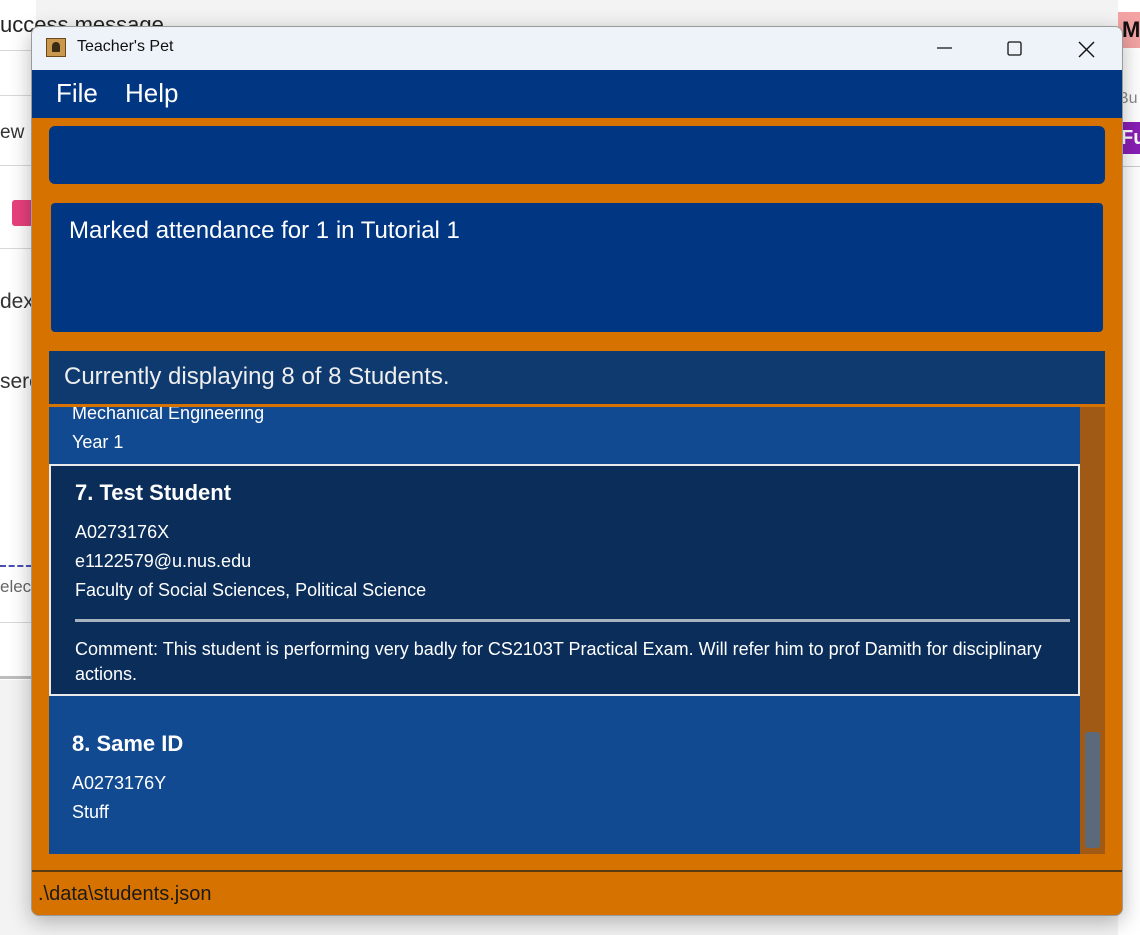 The height and width of the screenshot is (935, 1140). Describe the element at coordinates (77, 93) in the screenshot. I see `menu-file: File` at that location.